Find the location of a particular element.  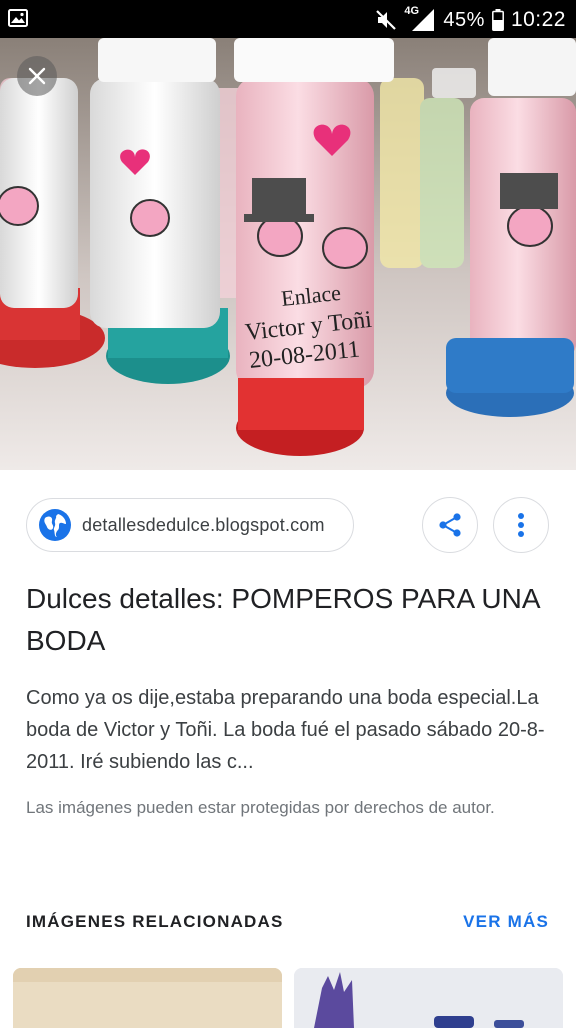

related-images-heading: IMÁGENES RELACIONADAS is located at coordinates (155, 921).